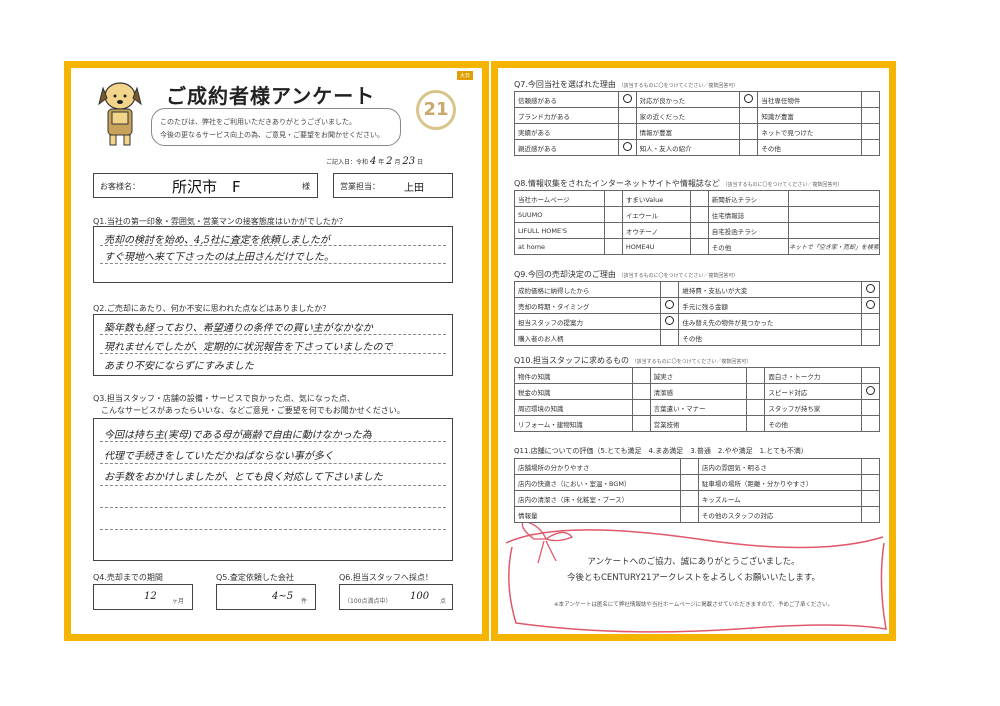 This screenshot has width=1000, height=706. Describe the element at coordinates (813, 407) in the screenshot. I see `q10-option-label: スタッフが持ち家` at that location.